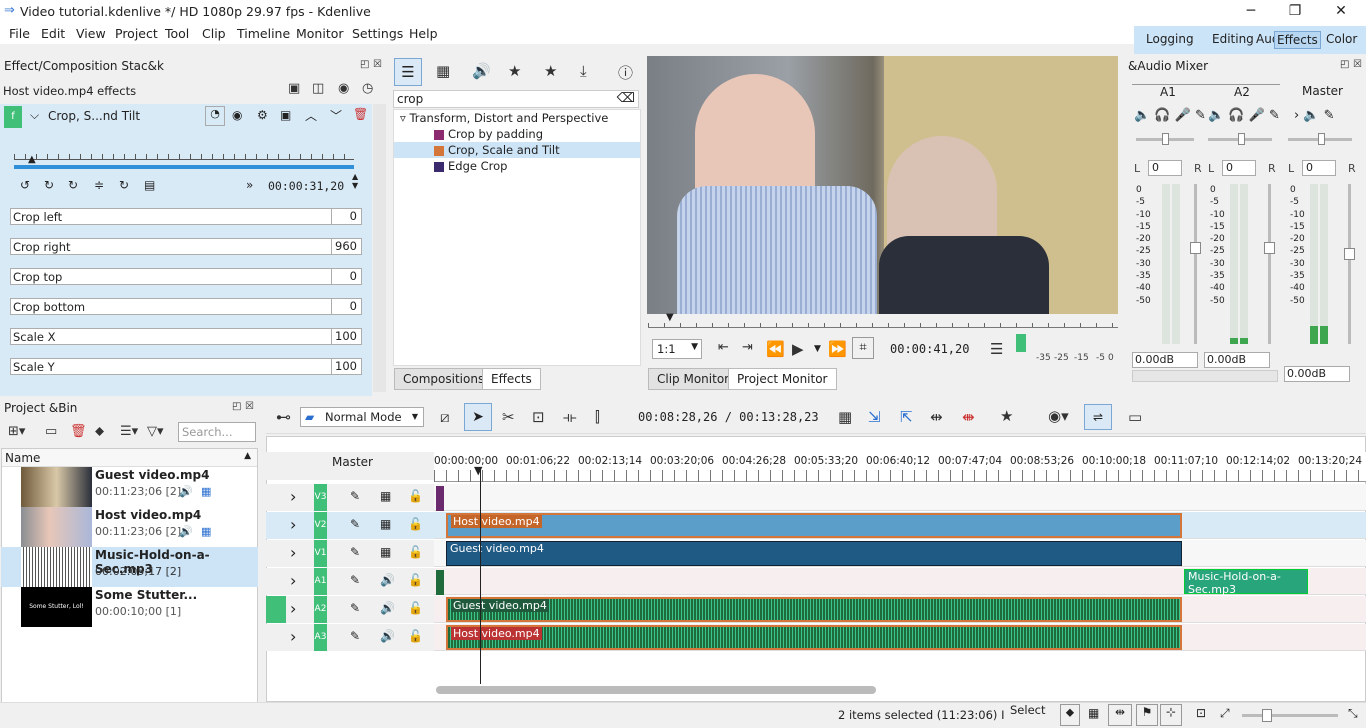 The image size is (1366, 728). I want to click on sort-arrow-icon: ▲, so click(247, 456).